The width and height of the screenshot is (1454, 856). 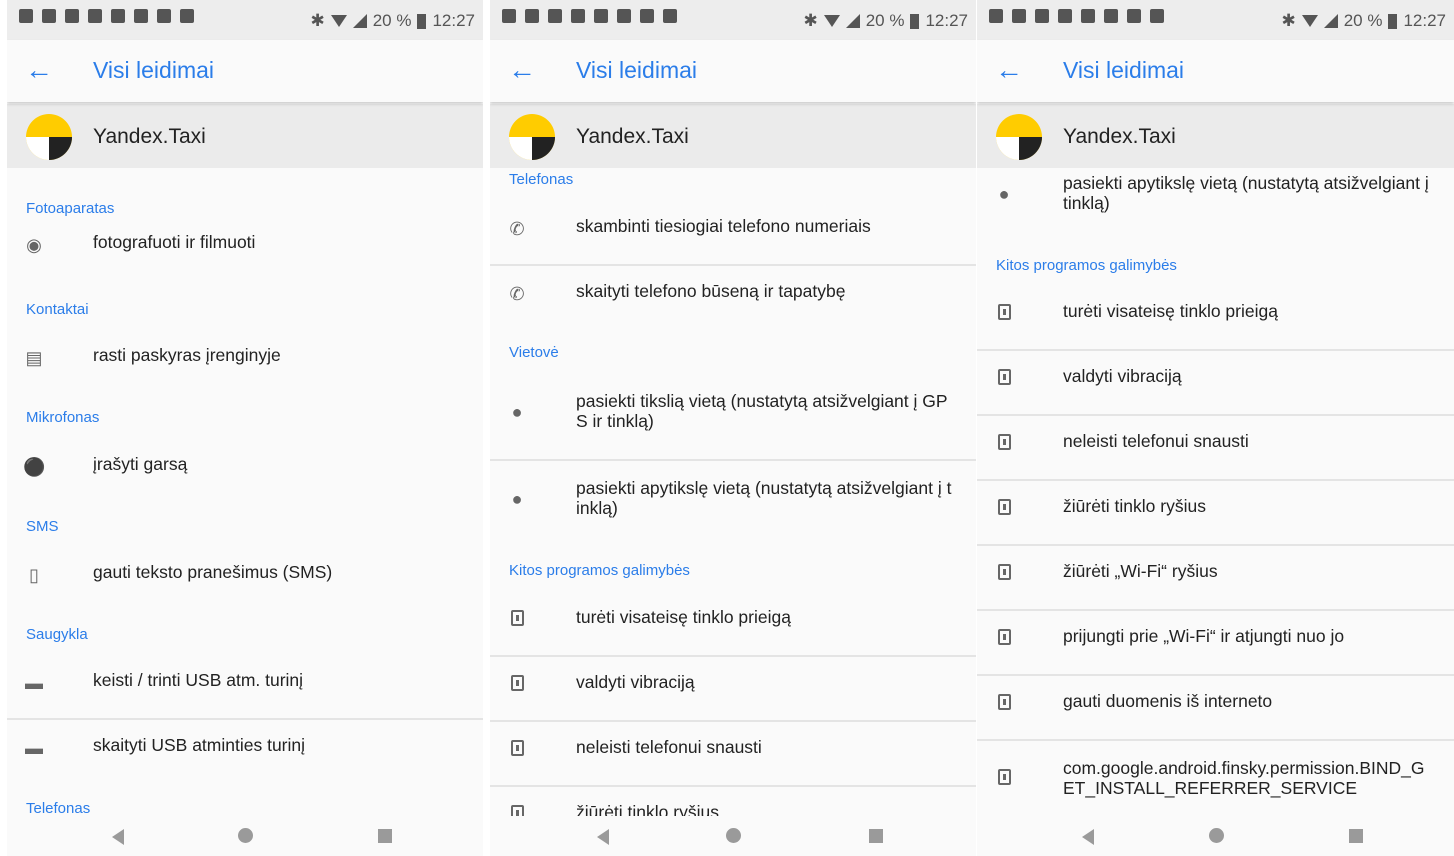 I want to click on bluetooth-icon: ✱, so click(x=810, y=20).